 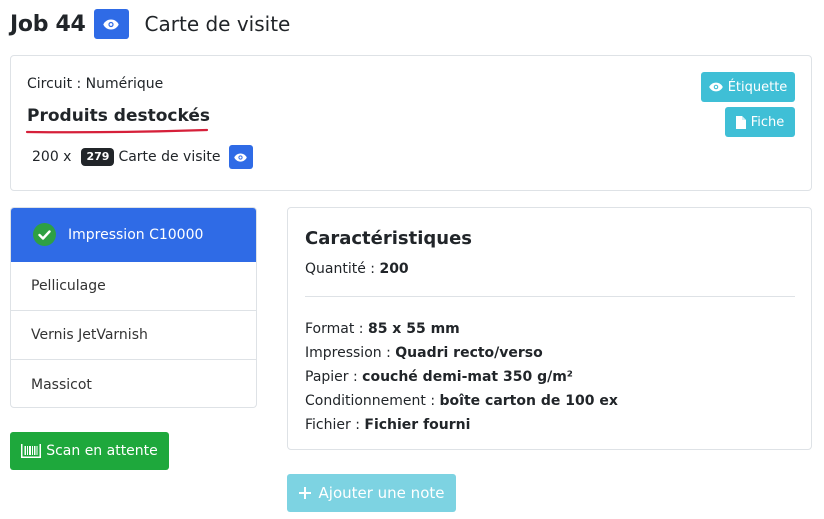 I want to click on spec-label: Papier :, so click(x=334, y=377).